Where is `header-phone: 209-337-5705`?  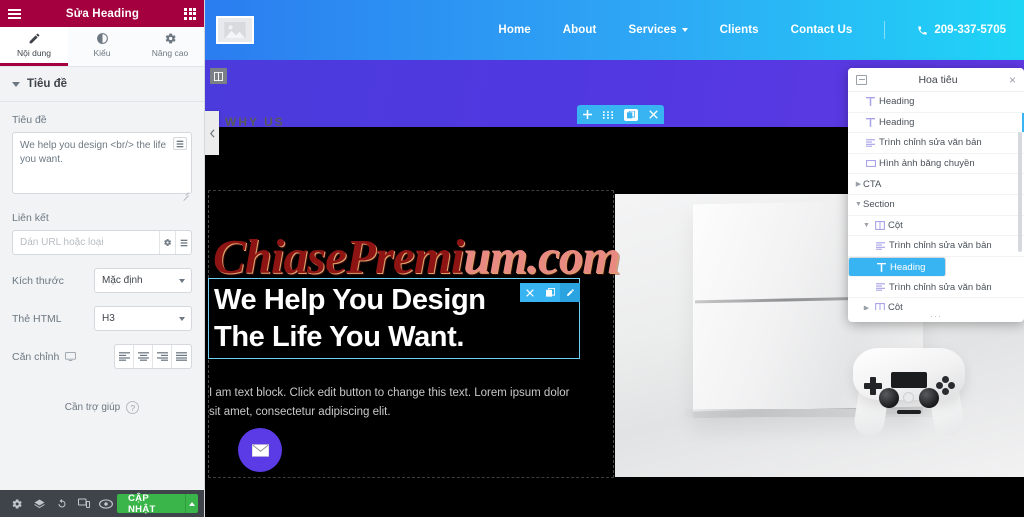 header-phone: 209-337-5705 is located at coordinates (961, 30).